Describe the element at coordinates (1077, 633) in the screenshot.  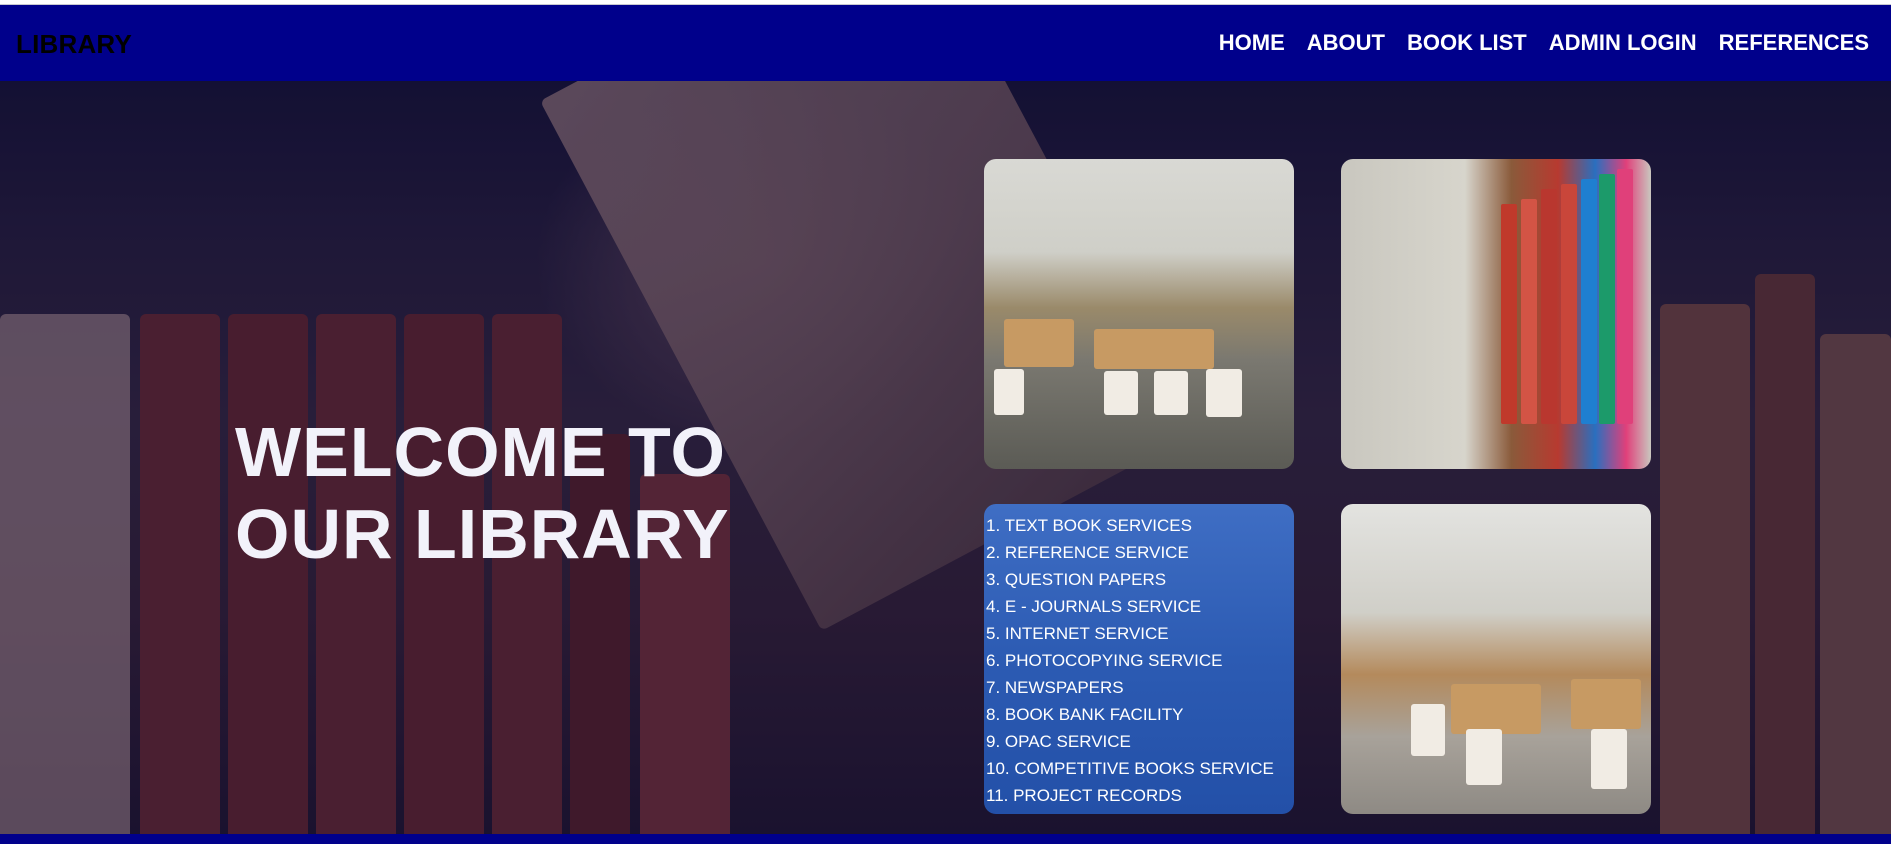
I see `service-item: 5. INTERNET SERVICE` at that location.